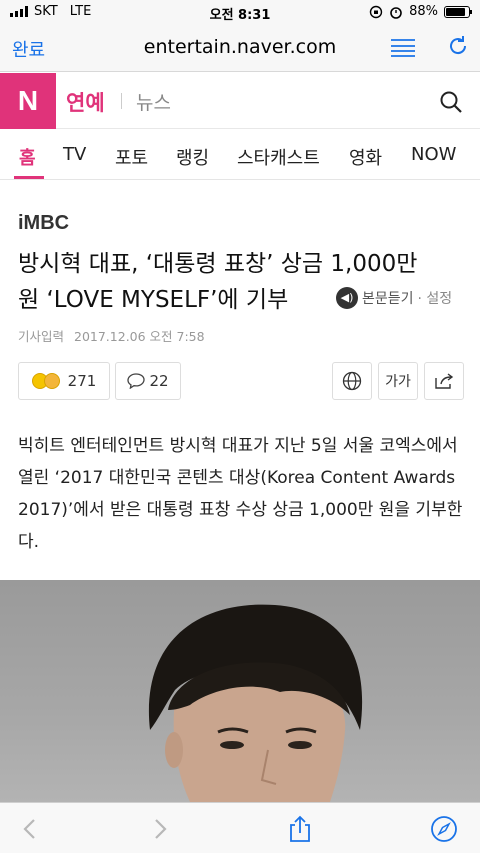  What do you see at coordinates (398, 381) in the screenshot?
I see `font-size-button: 가가` at bounding box center [398, 381].